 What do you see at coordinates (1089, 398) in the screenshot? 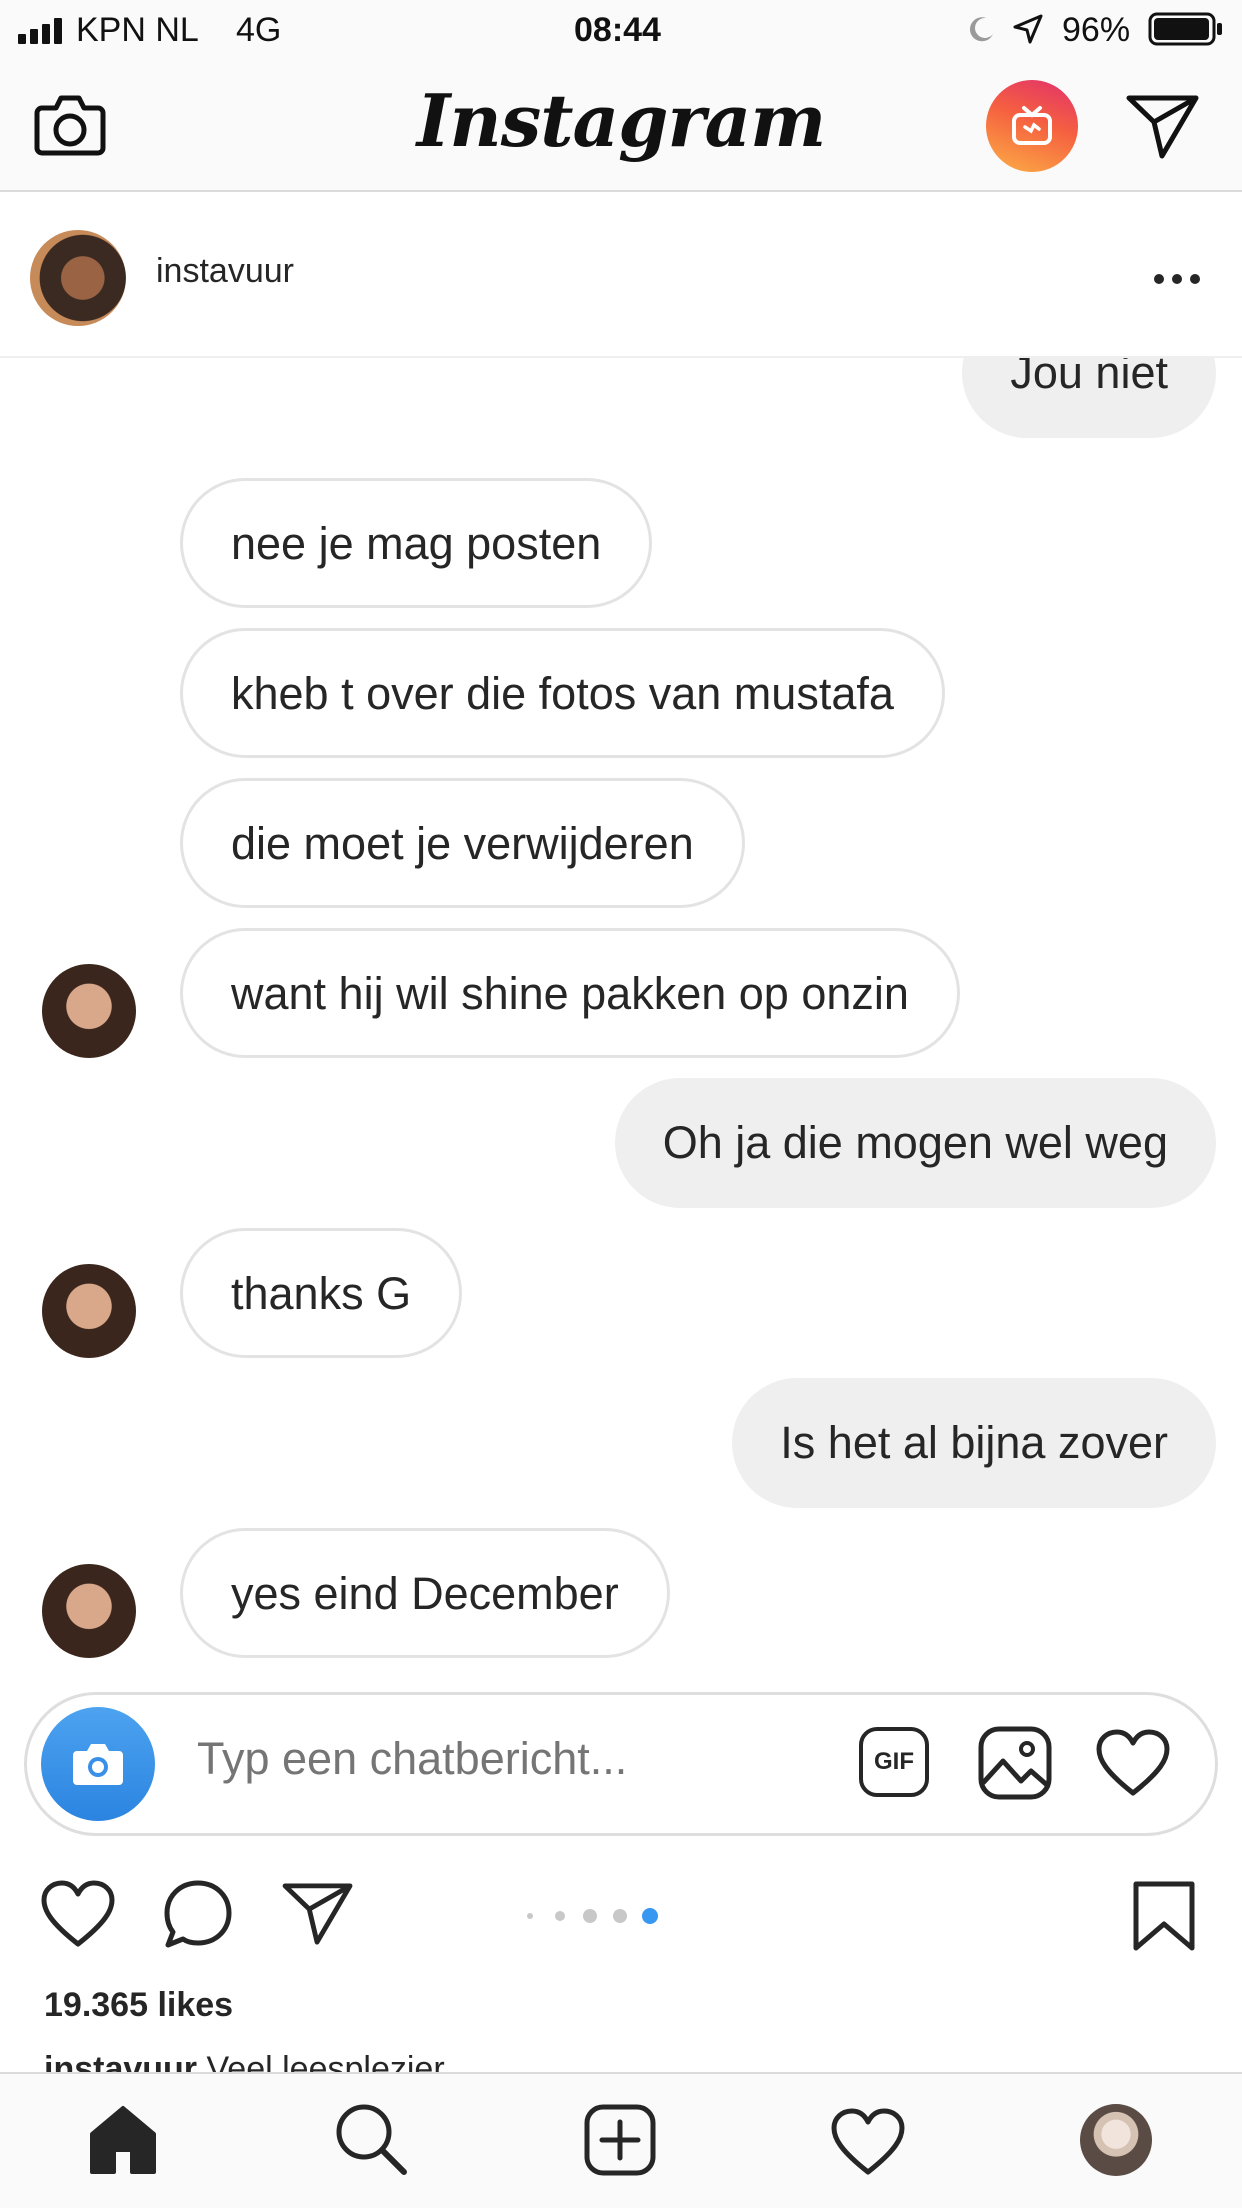
I see `message-bubble-out: Jou niet` at bounding box center [1089, 398].